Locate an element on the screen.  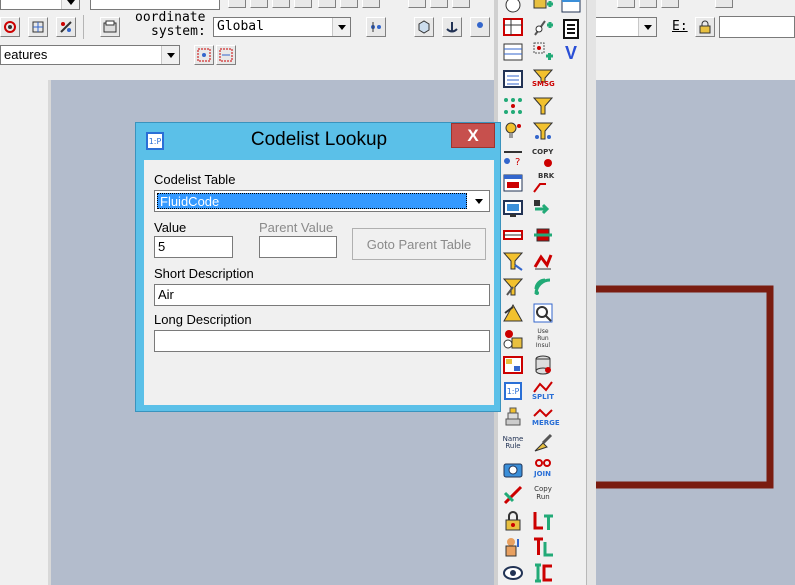
use-run-insul-label: Use Run Insul is located at coordinates (543, 338).